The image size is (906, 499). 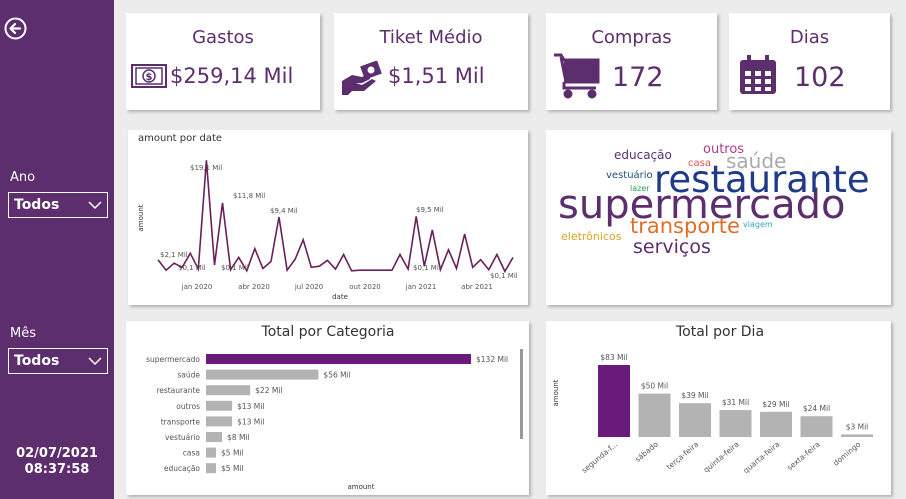 What do you see at coordinates (699, 163) in the screenshot?
I see `word-casa: casa` at bounding box center [699, 163].